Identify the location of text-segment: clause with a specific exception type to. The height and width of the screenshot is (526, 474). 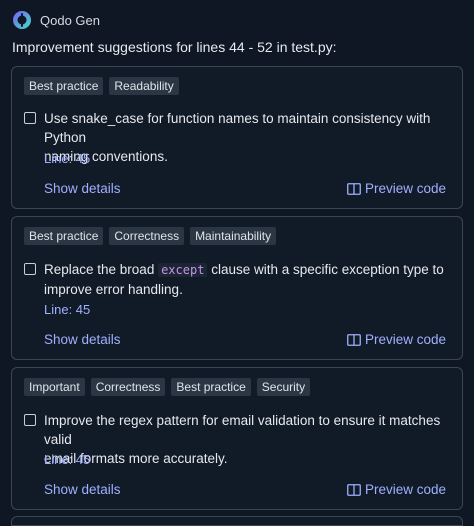
(325, 269).